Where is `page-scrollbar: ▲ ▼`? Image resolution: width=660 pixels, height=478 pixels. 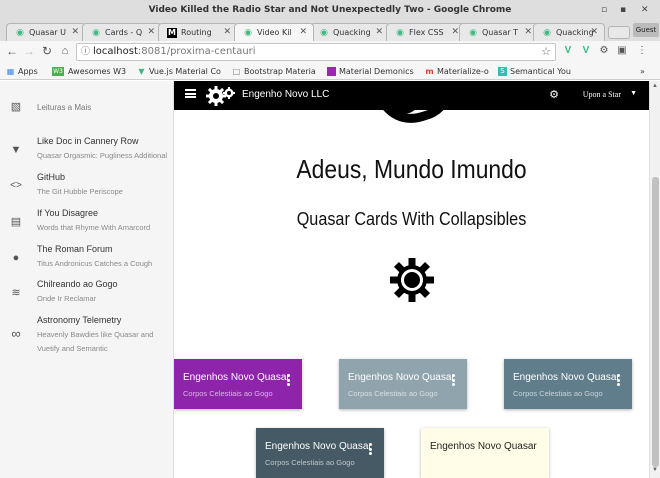 page-scrollbar: ▲ ▼ is located at coordinates (654, 279).